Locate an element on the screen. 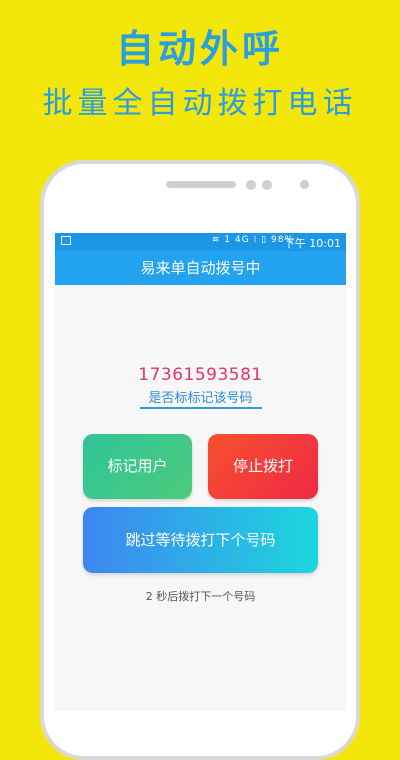 This screenshot has height=760, width=400. number-underline is located at coordinates (201, 408).